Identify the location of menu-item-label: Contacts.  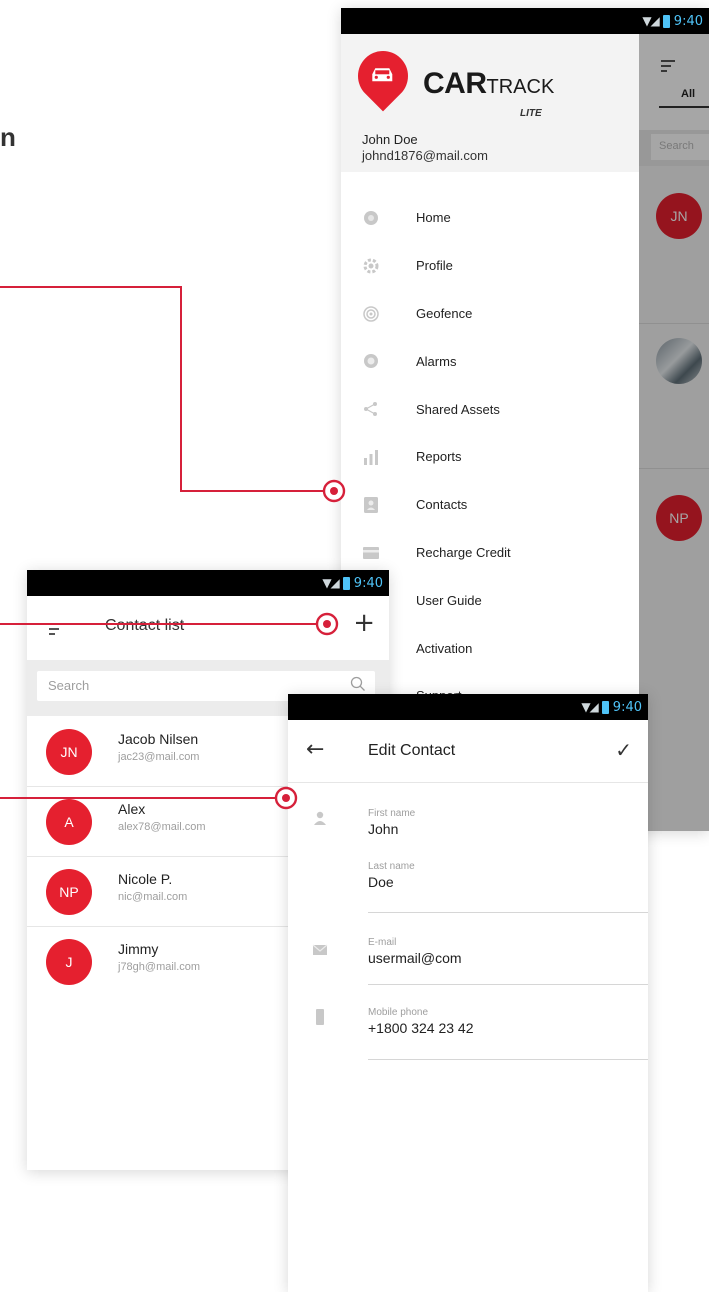
(442, 505).